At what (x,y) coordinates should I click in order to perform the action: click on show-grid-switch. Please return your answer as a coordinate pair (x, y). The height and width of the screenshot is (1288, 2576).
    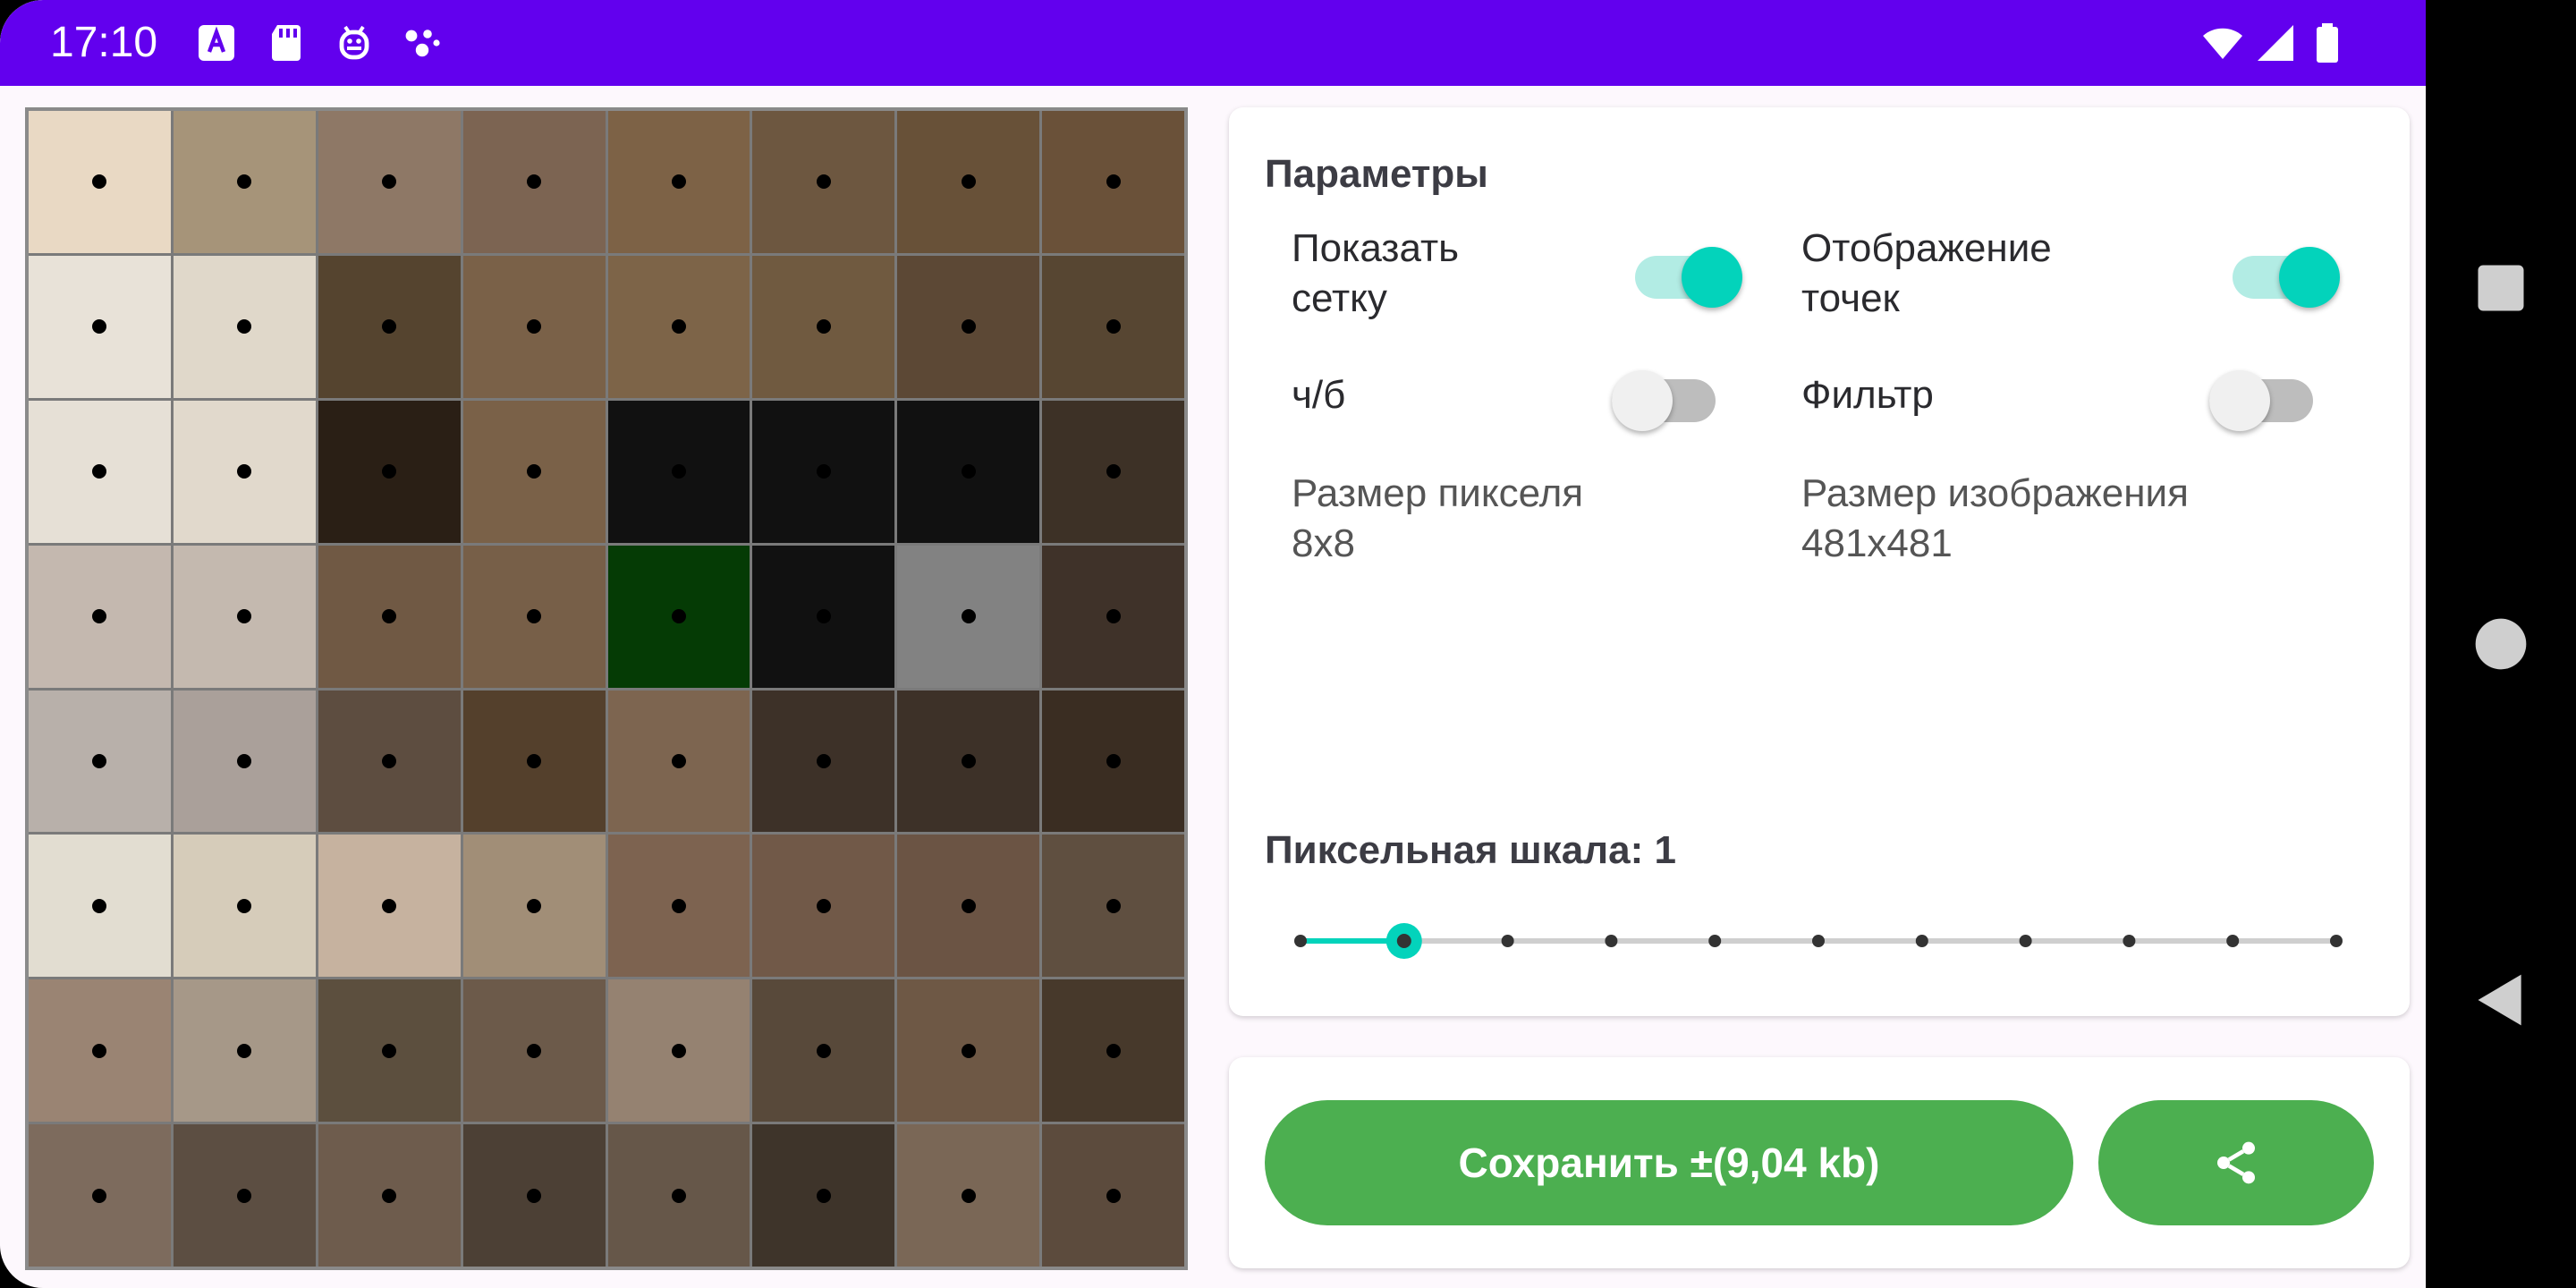
    Looking at the image, I should click on (1688, 272).